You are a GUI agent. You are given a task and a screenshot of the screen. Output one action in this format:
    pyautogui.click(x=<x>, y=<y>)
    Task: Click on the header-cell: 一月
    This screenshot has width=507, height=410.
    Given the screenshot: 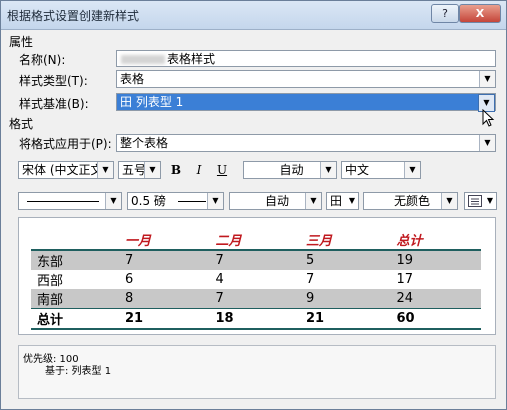 What is the action you would take?
    pyautogui.click(x=164, y=240)
    